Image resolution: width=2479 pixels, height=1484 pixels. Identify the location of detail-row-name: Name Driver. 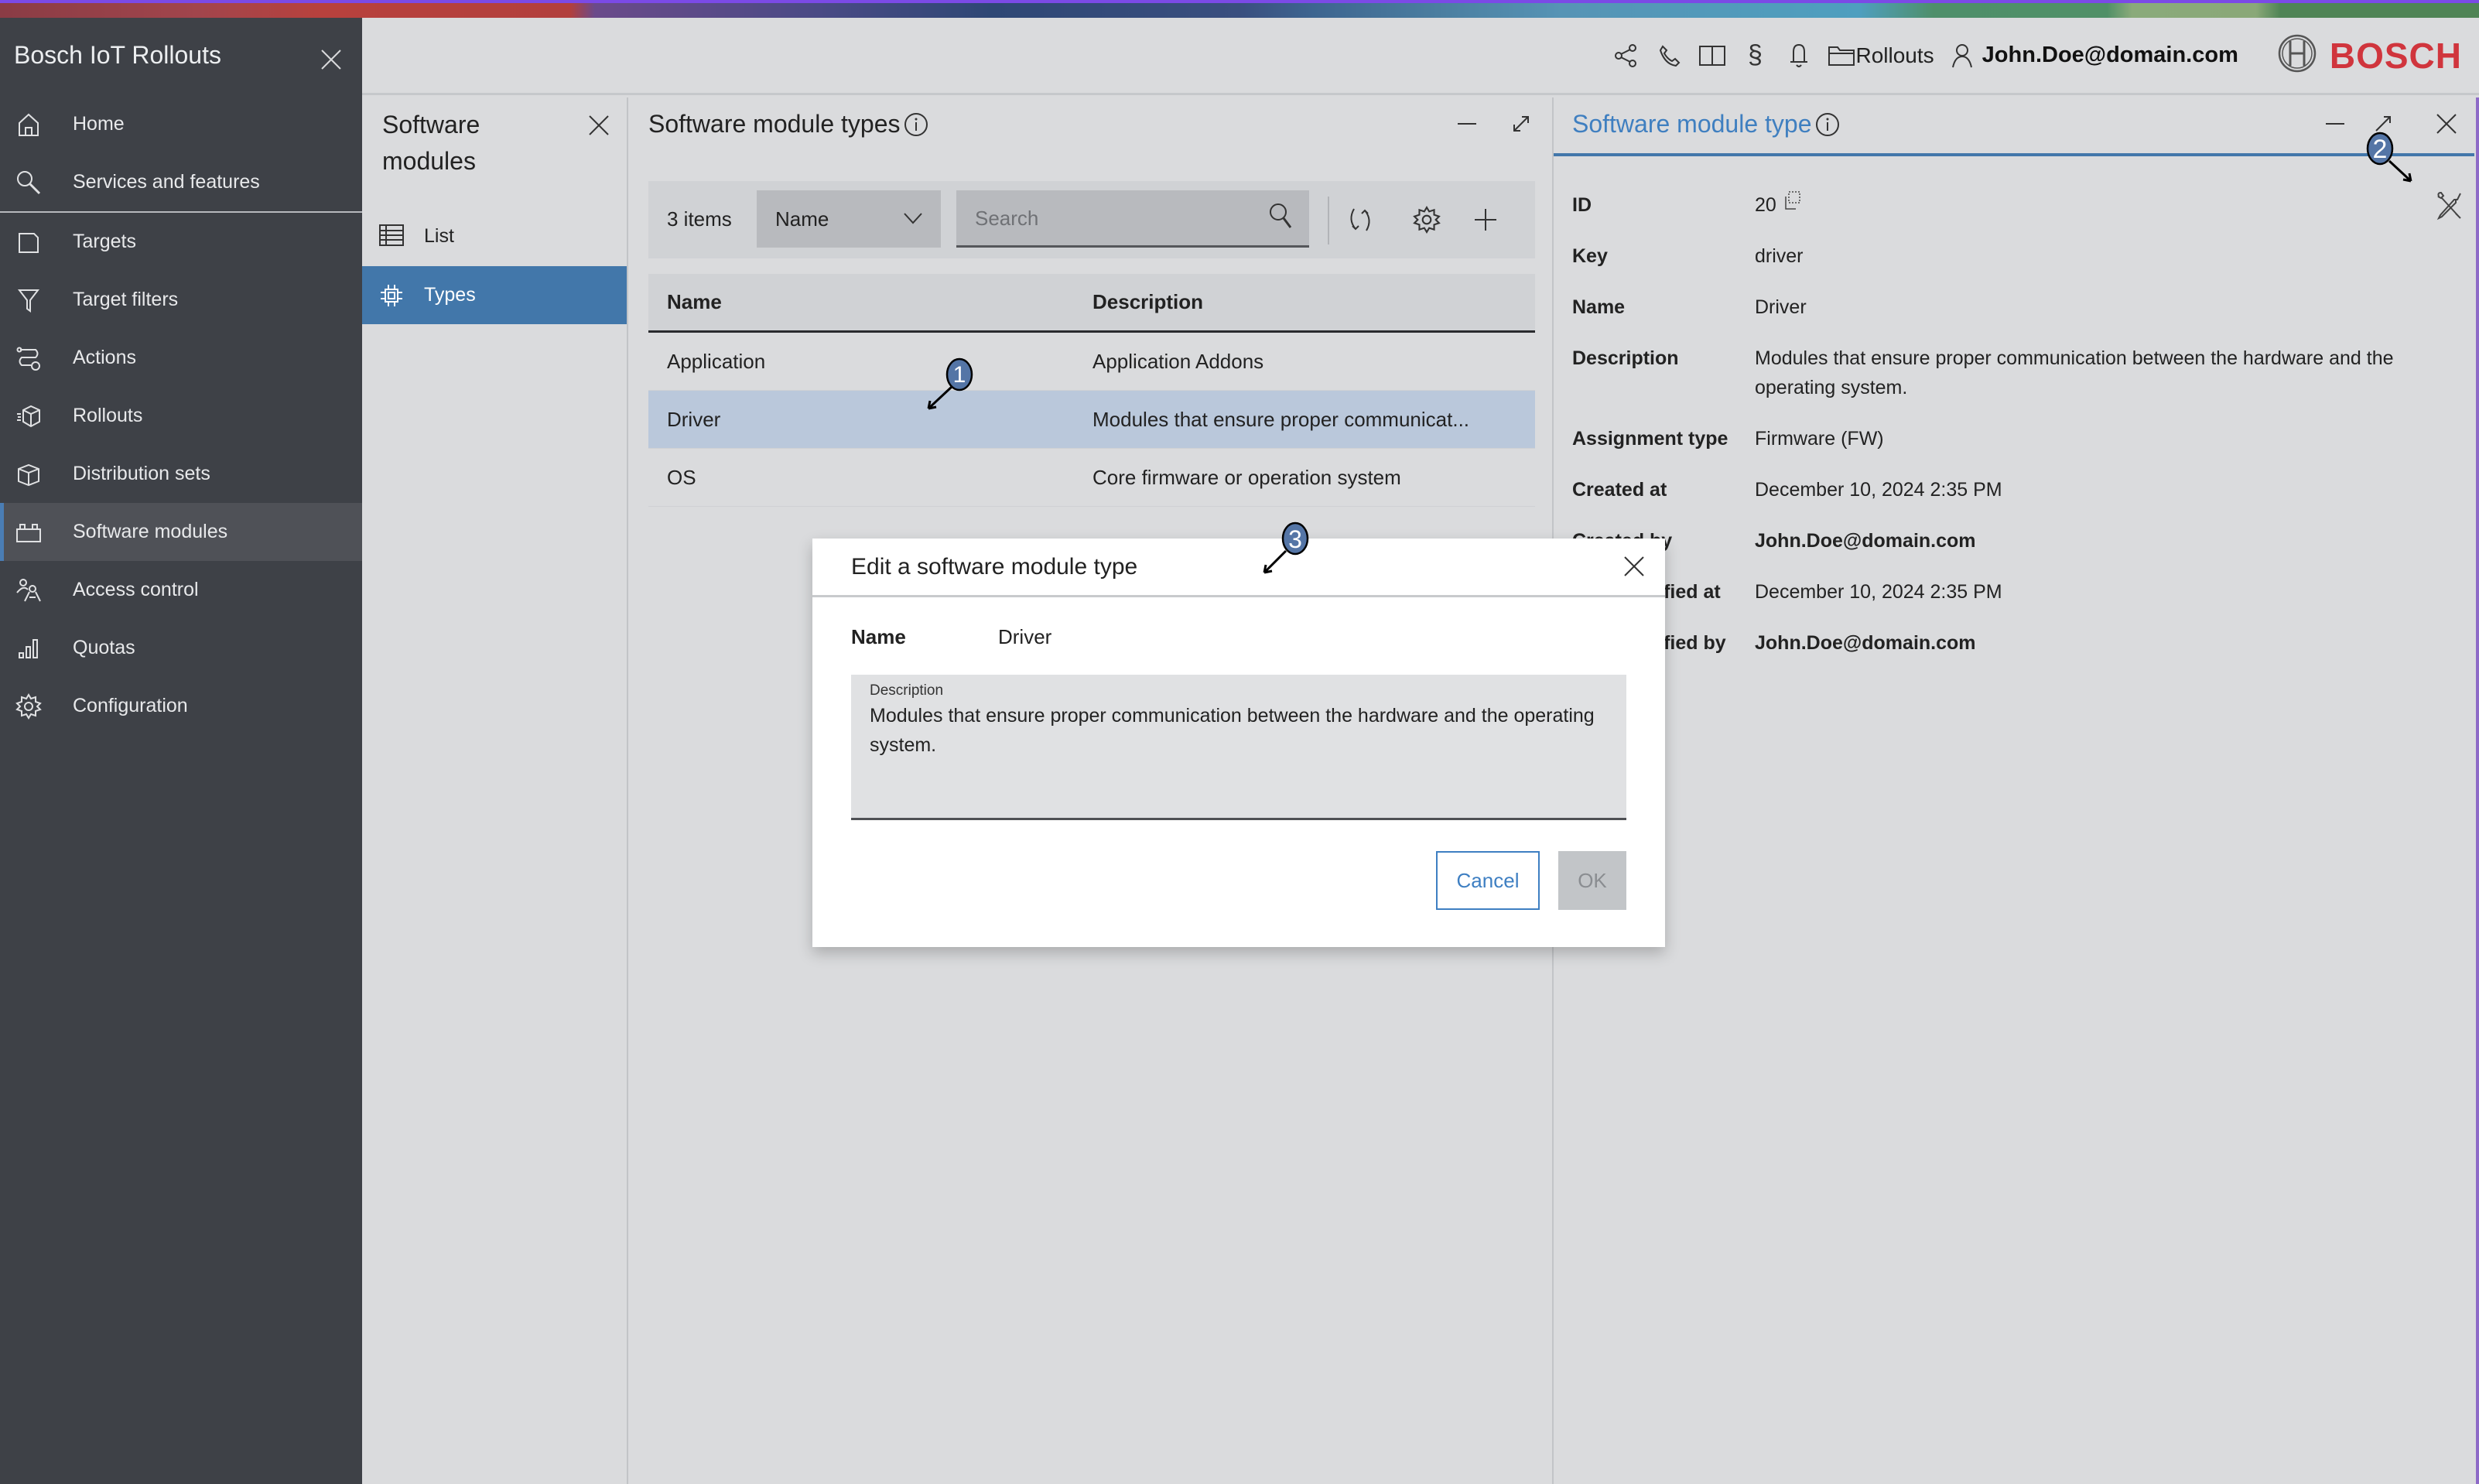
(2013, 307).